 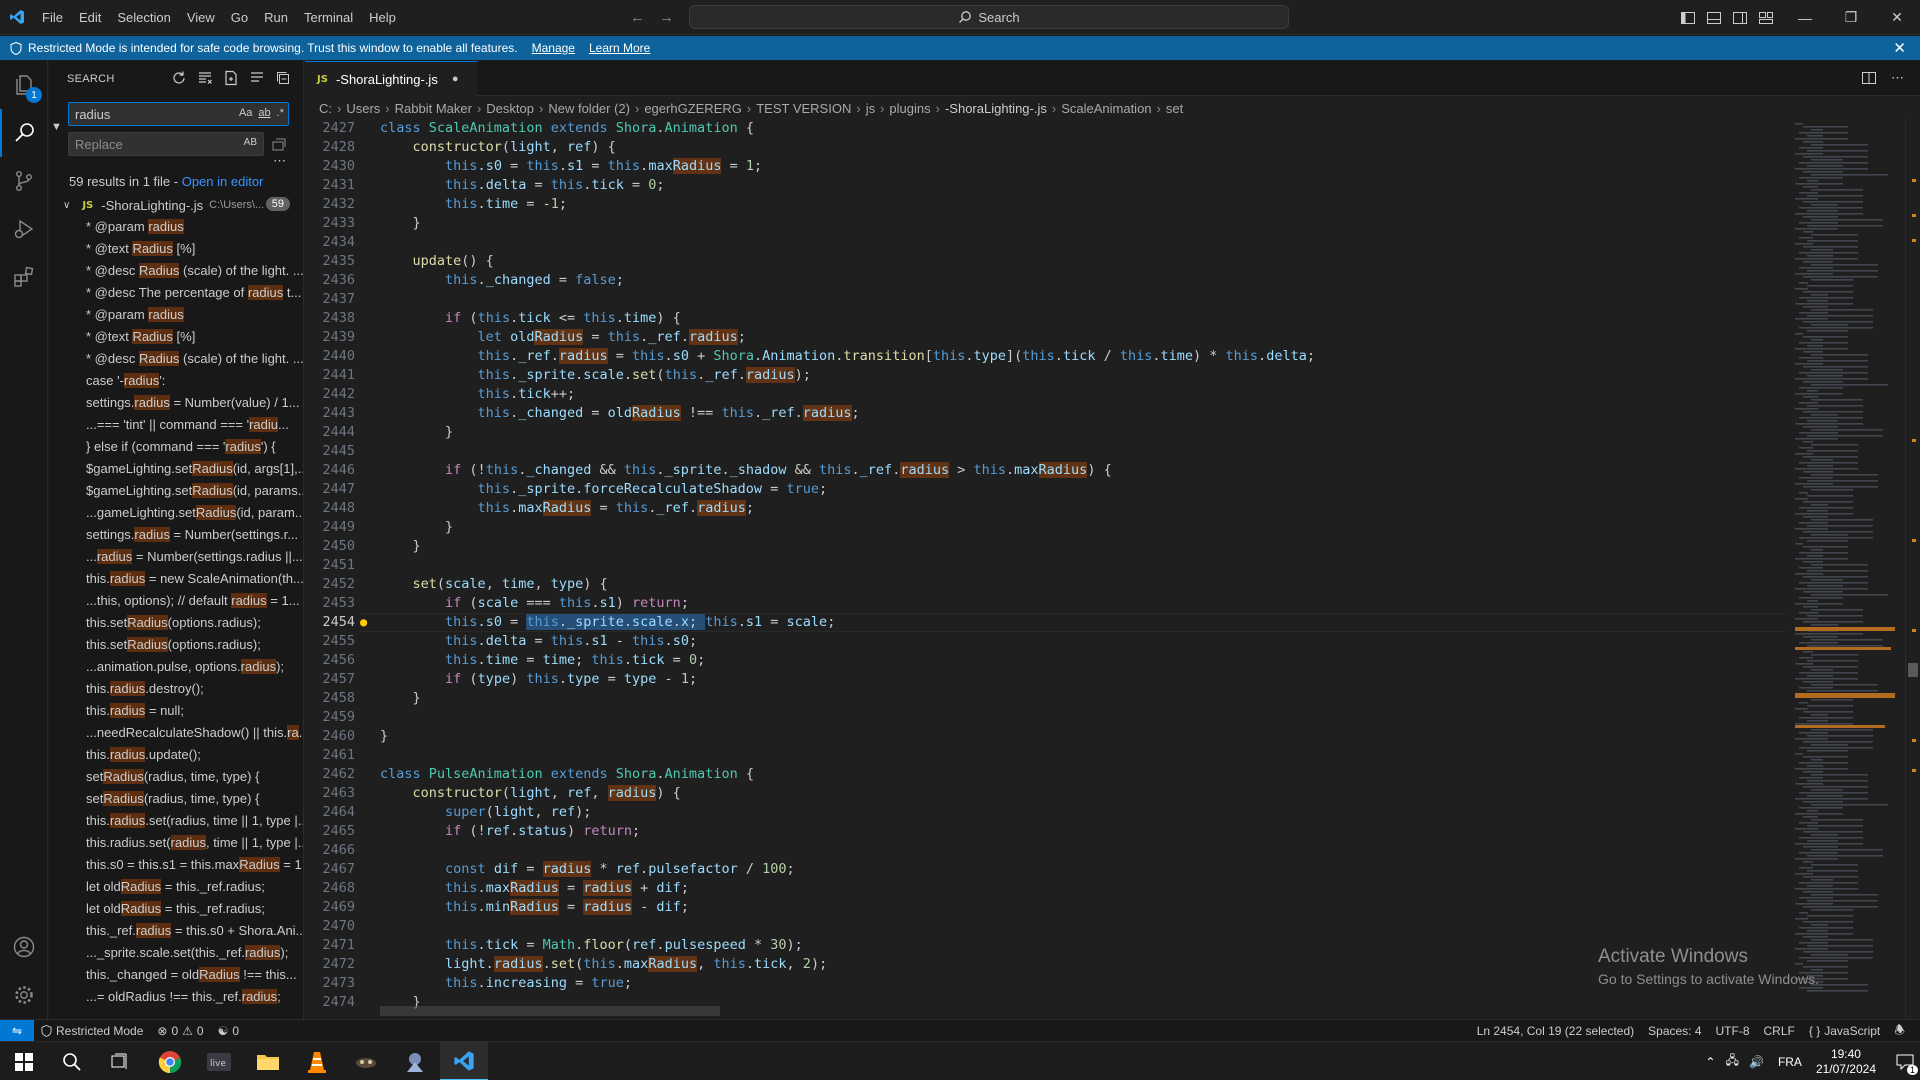 I want to click on search-result-item: ...animation.pulse, options.radius);, so click(x=176, y=667).